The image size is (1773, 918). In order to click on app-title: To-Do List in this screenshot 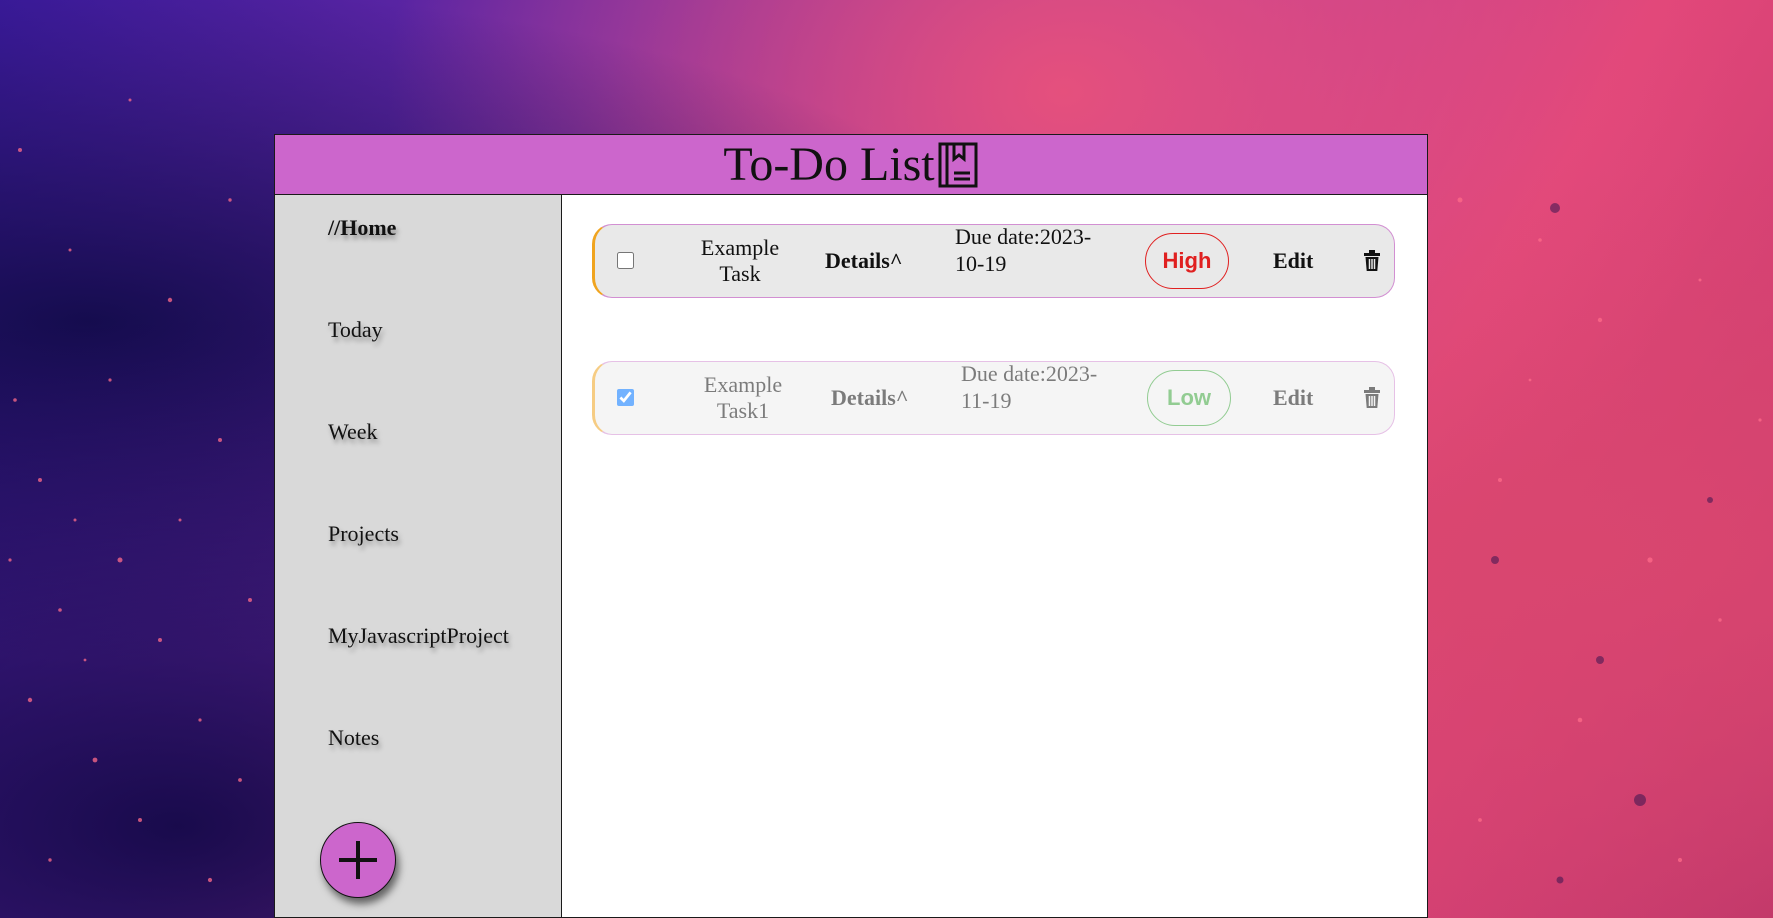, I will do `click(829, 164)`.